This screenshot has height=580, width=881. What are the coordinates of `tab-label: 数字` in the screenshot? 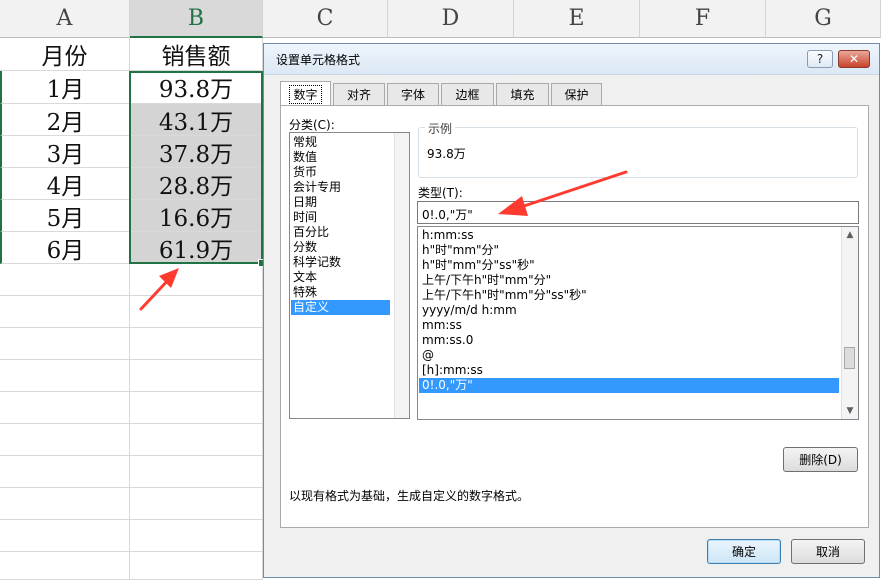 It's located at (305, 94).